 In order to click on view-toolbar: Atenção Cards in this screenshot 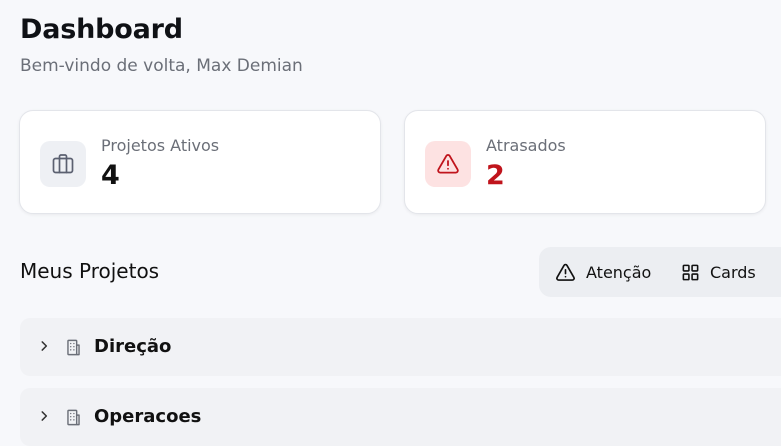, I will do `click(660, 272)`.